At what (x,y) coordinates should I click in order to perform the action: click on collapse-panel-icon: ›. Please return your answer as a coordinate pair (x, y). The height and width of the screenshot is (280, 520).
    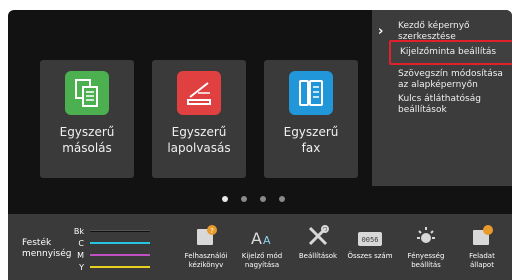
    Looking at the image, I should click on (380, 31).